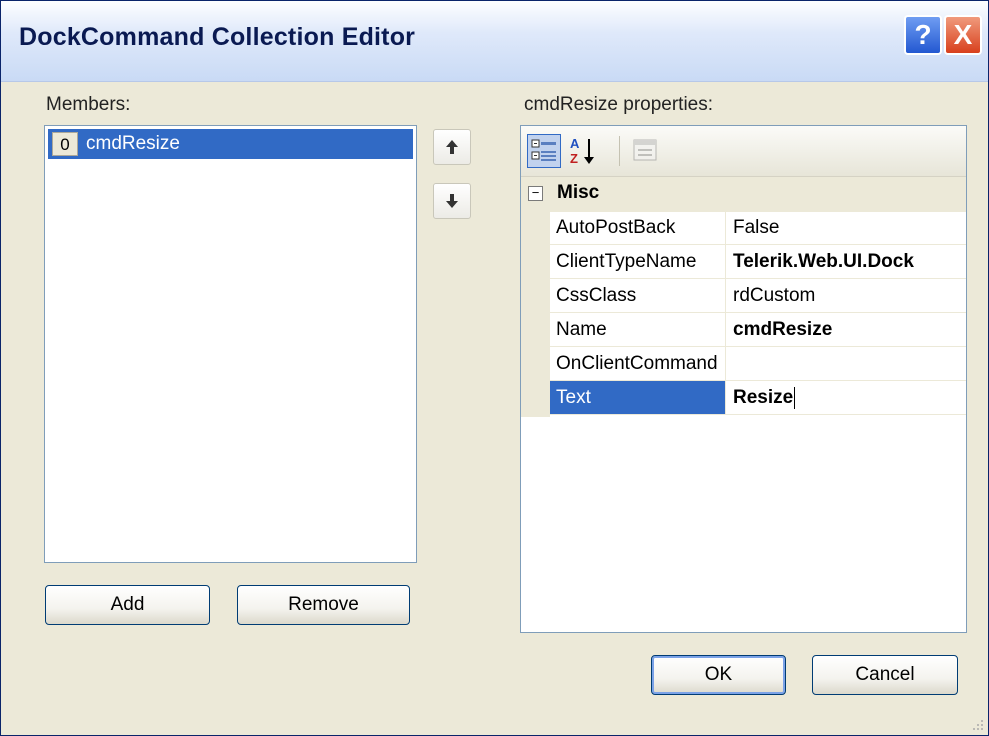 The width and height of the screenshot is (989, 736). What do you see at coordinates (743, 194) in the screenshot?
I see `category-row-misc: − Misc` at bounding box center [743, 194].